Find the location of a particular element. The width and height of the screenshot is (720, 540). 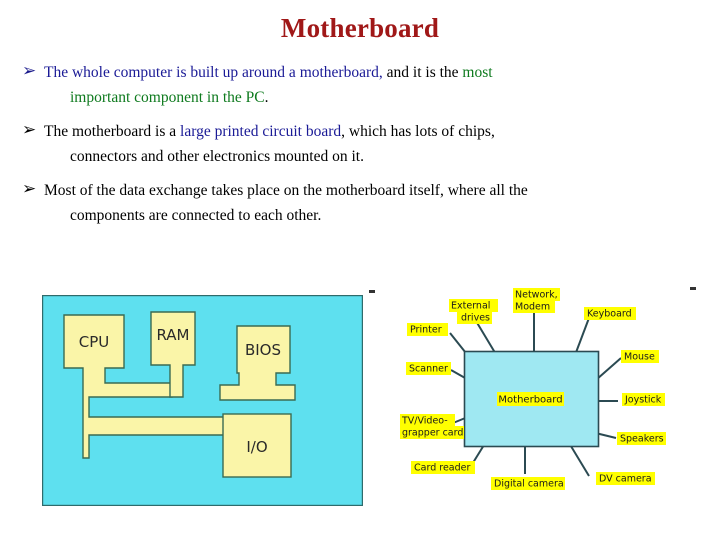

bullet-segment: large printed circuit board is located at coordinates (261, 131).